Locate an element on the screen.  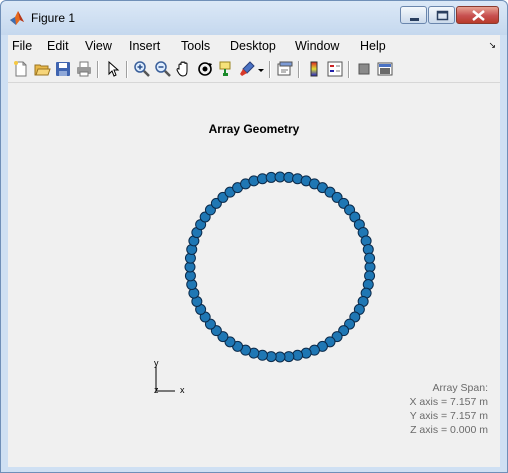
menu-overflow-icon: ↘ is located at coordinates (492, 45).